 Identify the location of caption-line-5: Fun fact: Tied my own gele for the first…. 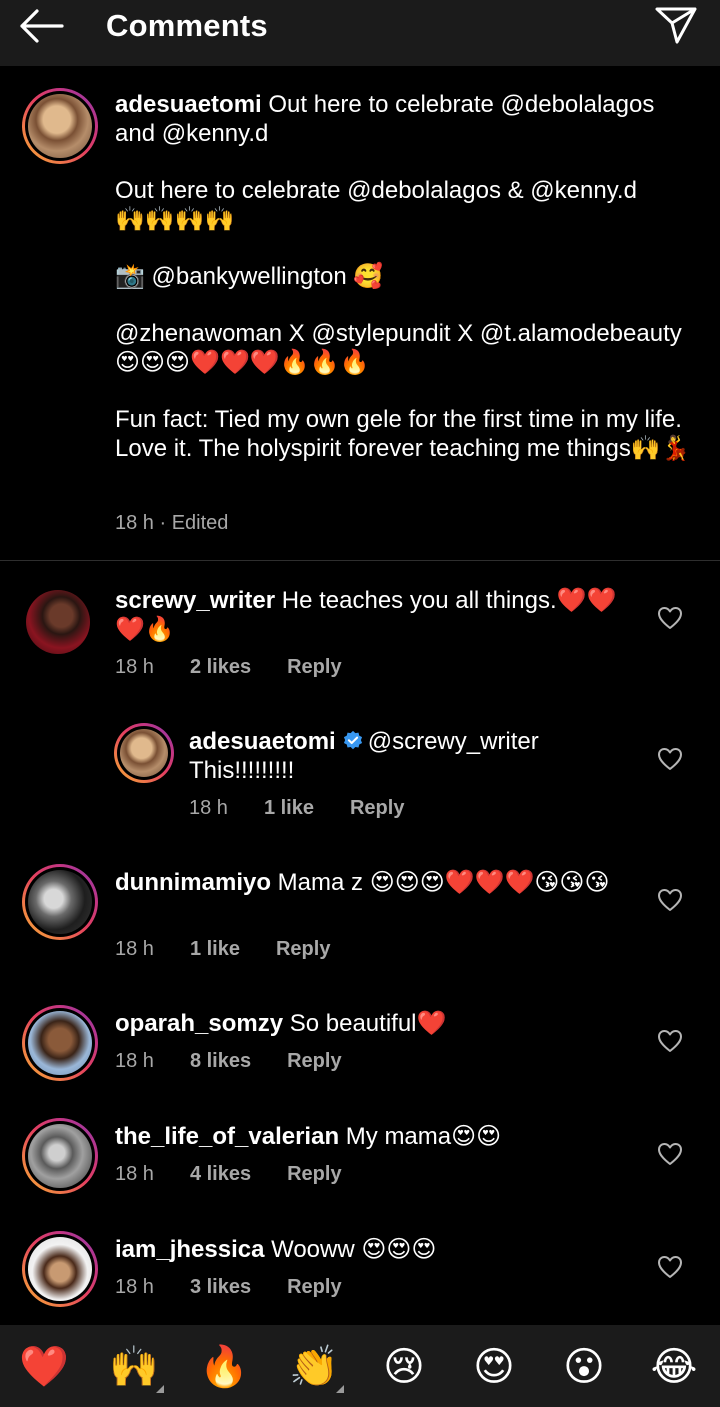
(402, 434).